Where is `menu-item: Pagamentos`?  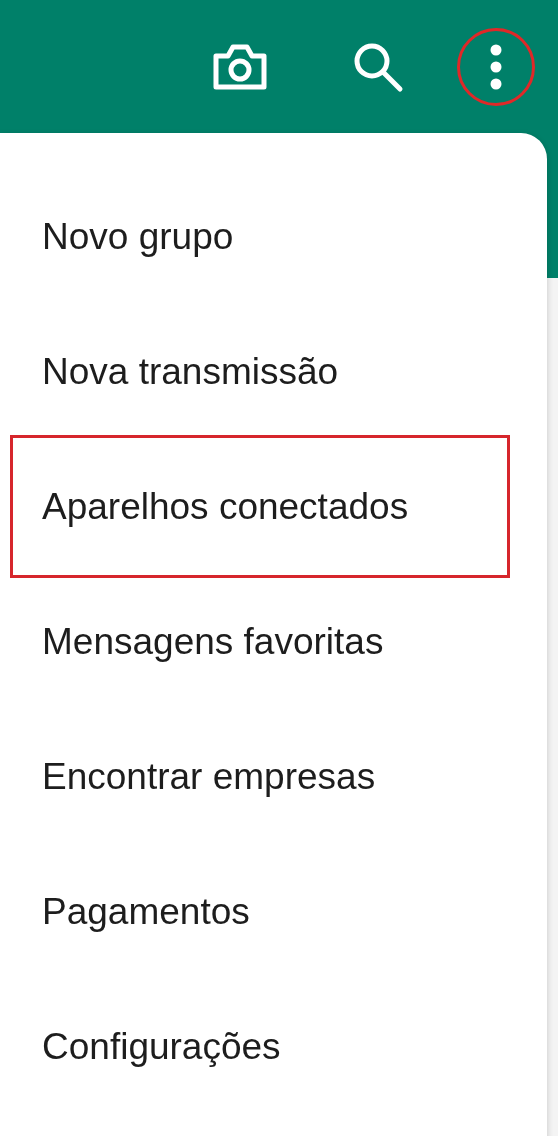
menu-item: Pagamentos is located at coordinates (273, 911).